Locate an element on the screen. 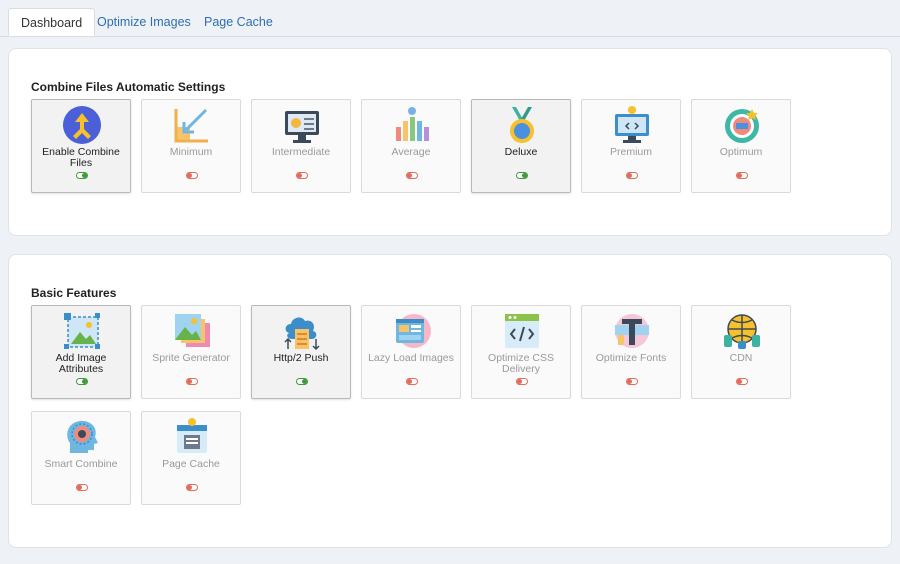 The height and width of the screenshot is (564, 900). card-sprite-generator: Sprite Generator is located at coordinates (191, 352).